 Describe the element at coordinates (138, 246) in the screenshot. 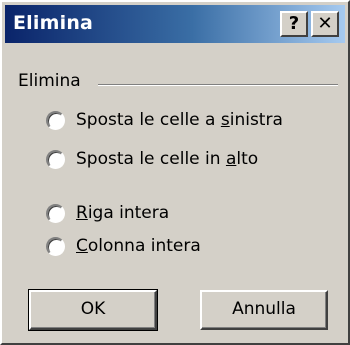

I see `option-label: Colonna intera` at that location.